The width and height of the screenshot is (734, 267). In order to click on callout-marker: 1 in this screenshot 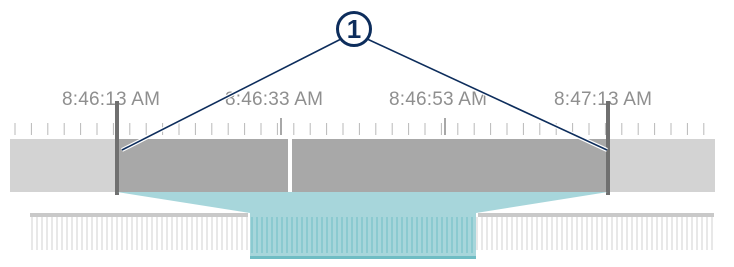, I will do `click(354, 29)`.